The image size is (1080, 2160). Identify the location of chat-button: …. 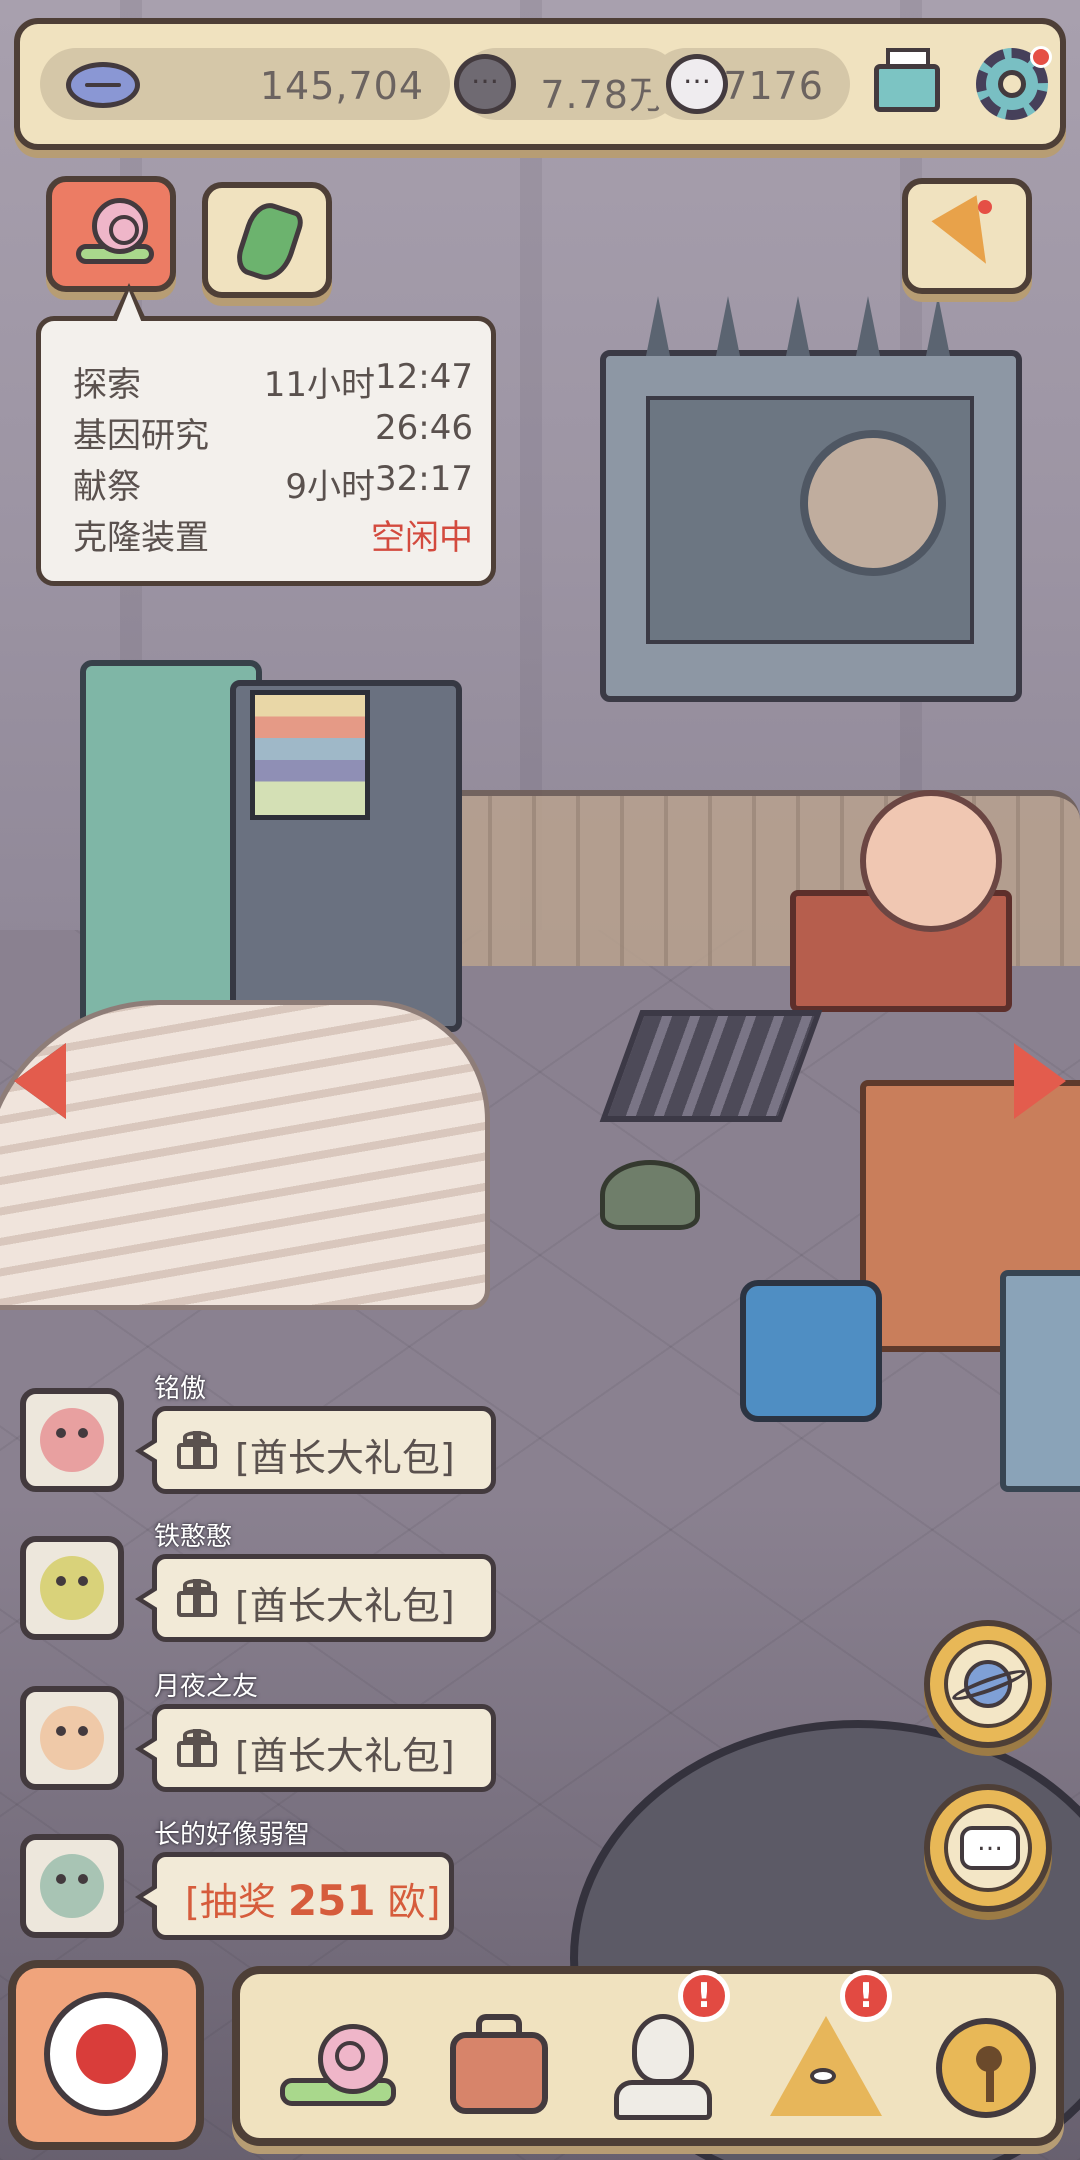
(988, 1848).